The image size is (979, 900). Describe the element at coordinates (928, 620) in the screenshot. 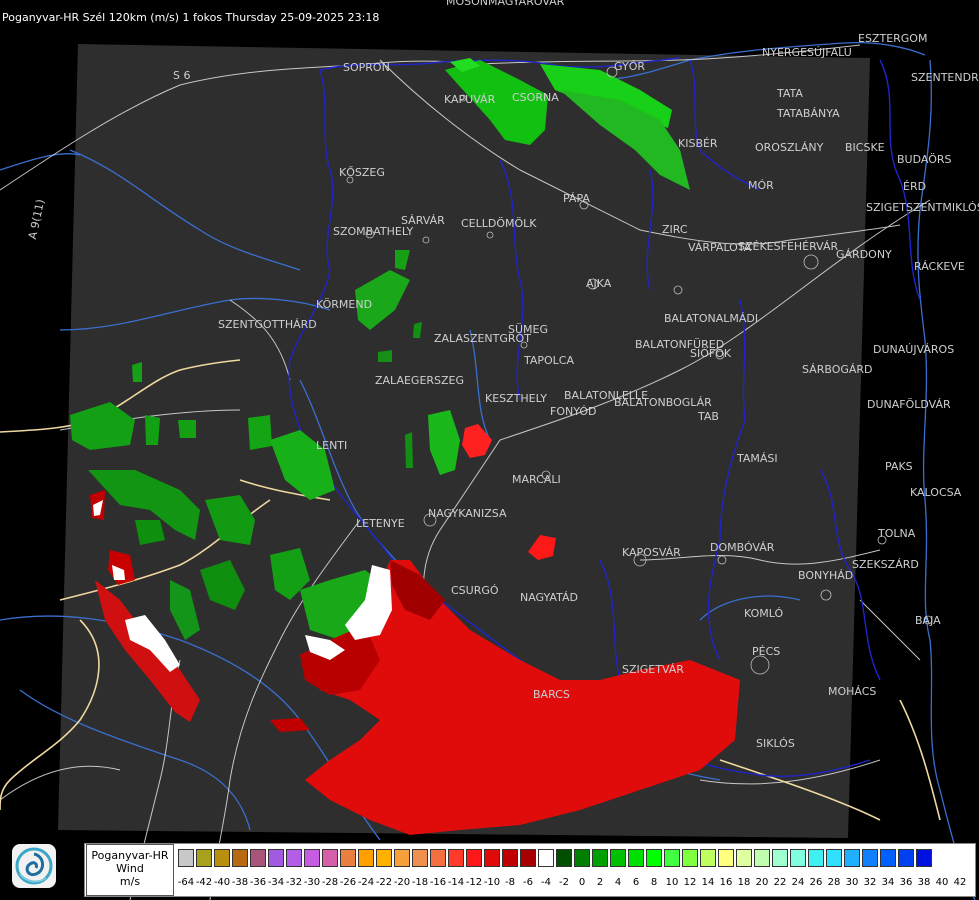

I see `place-label: BAJA` at that location.